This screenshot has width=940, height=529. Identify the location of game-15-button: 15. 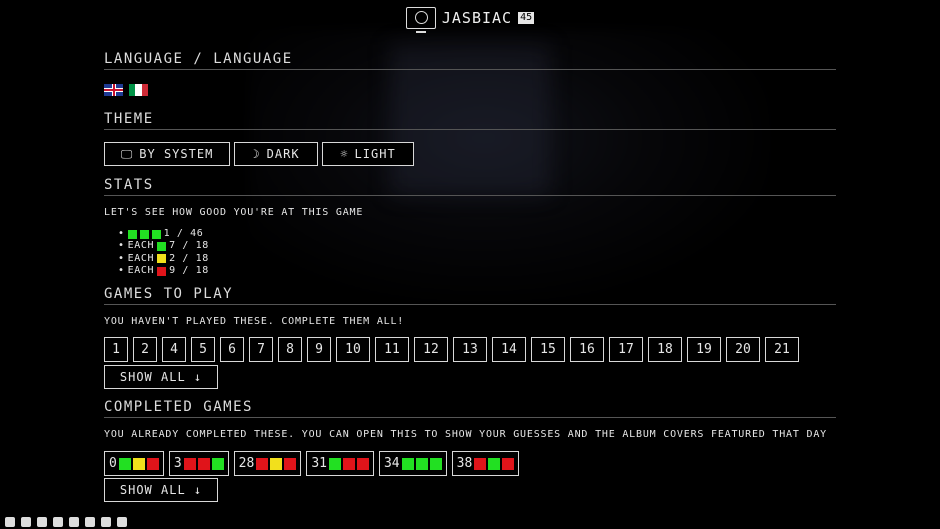
(548, 349).